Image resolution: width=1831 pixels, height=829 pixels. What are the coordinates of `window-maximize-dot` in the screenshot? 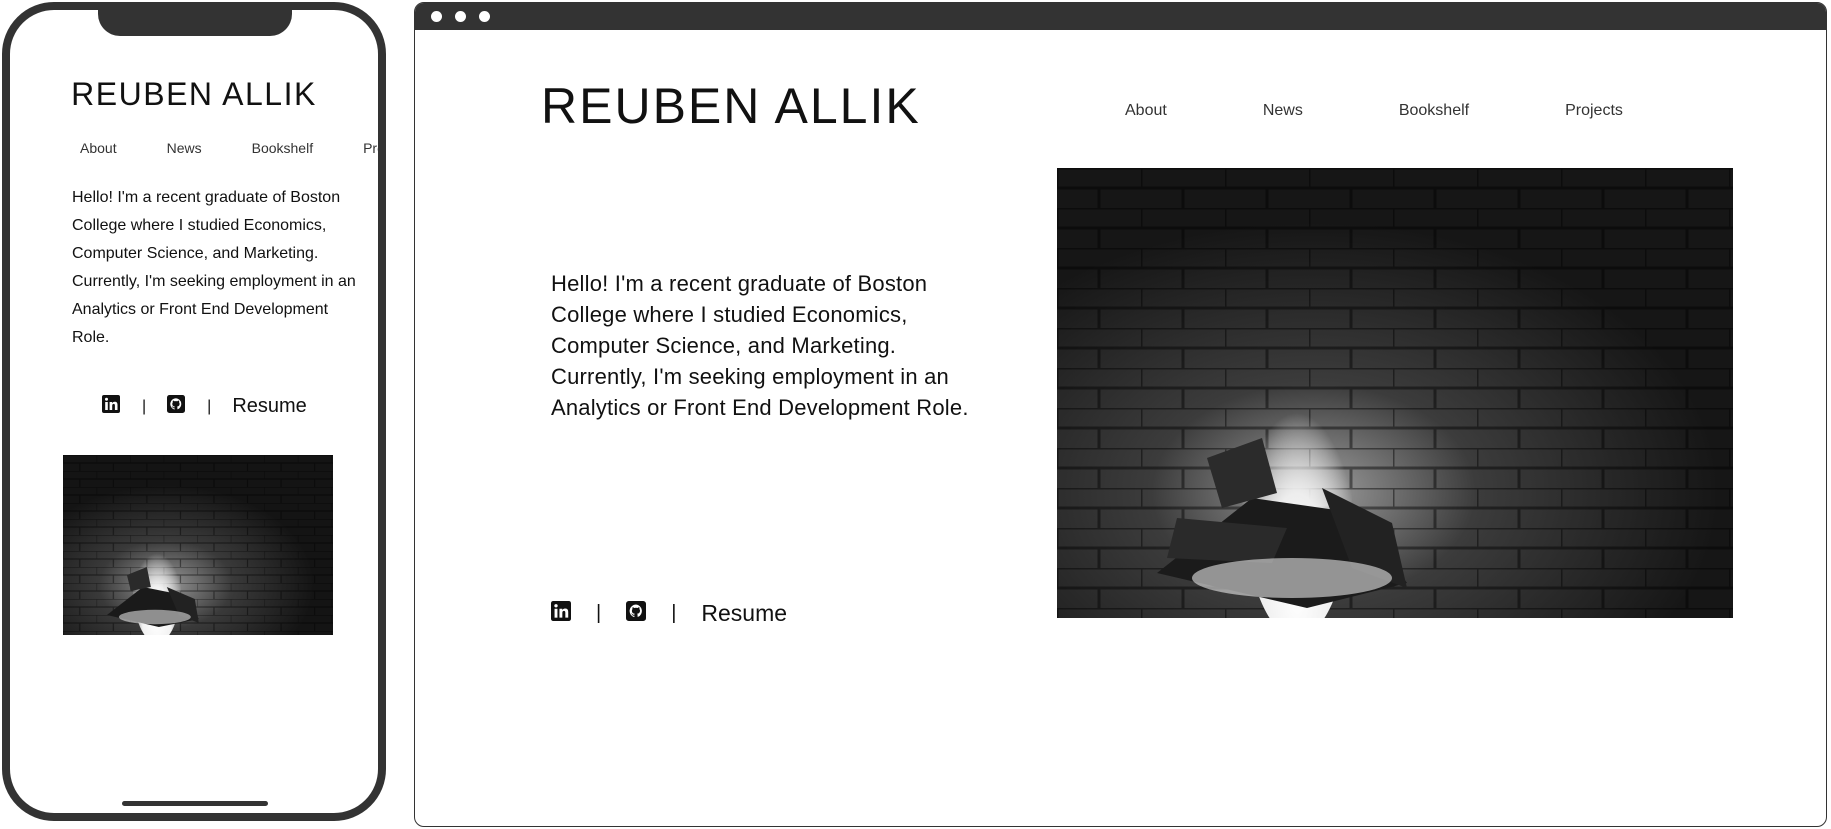 It's located at (484, 16).